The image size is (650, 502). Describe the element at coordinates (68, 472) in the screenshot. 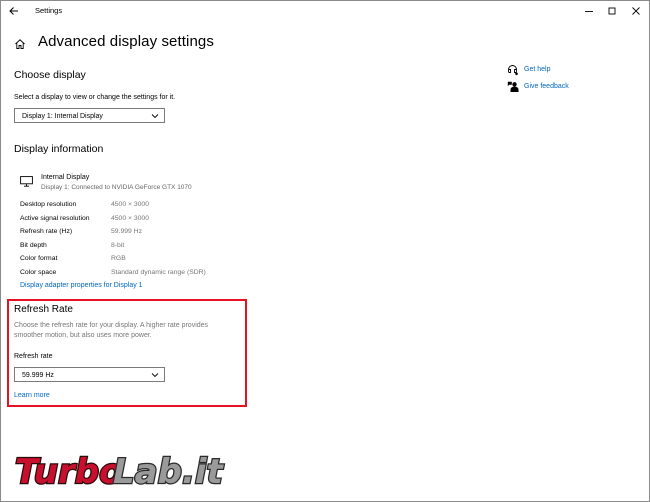

I see `svg-text: Turbo` at that location.